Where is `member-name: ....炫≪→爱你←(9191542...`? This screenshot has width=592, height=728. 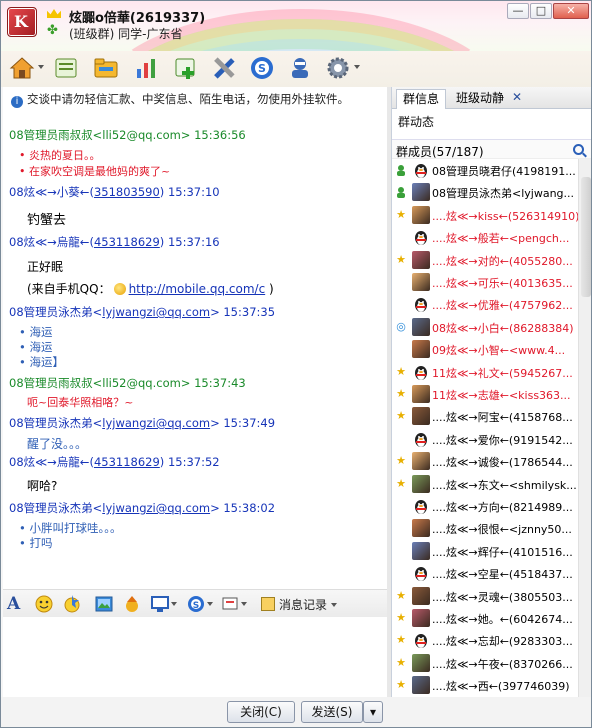
member-name: ....炫≪→爱你←(9191542... is located at coordinates (502, 440).